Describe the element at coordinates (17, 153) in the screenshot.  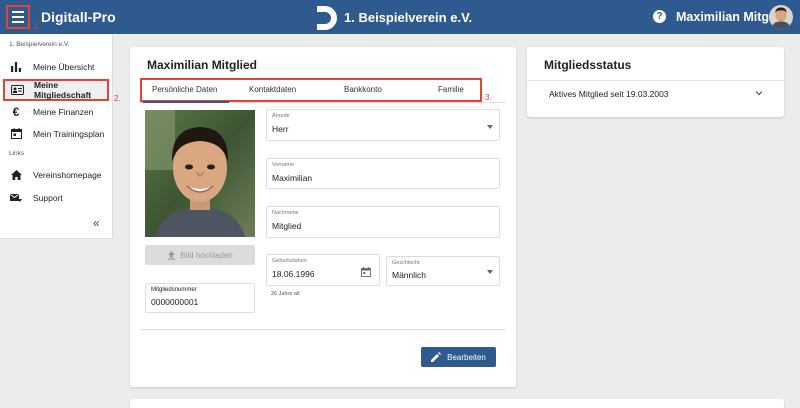
I see `sidebar-section-links: Links` at that location.